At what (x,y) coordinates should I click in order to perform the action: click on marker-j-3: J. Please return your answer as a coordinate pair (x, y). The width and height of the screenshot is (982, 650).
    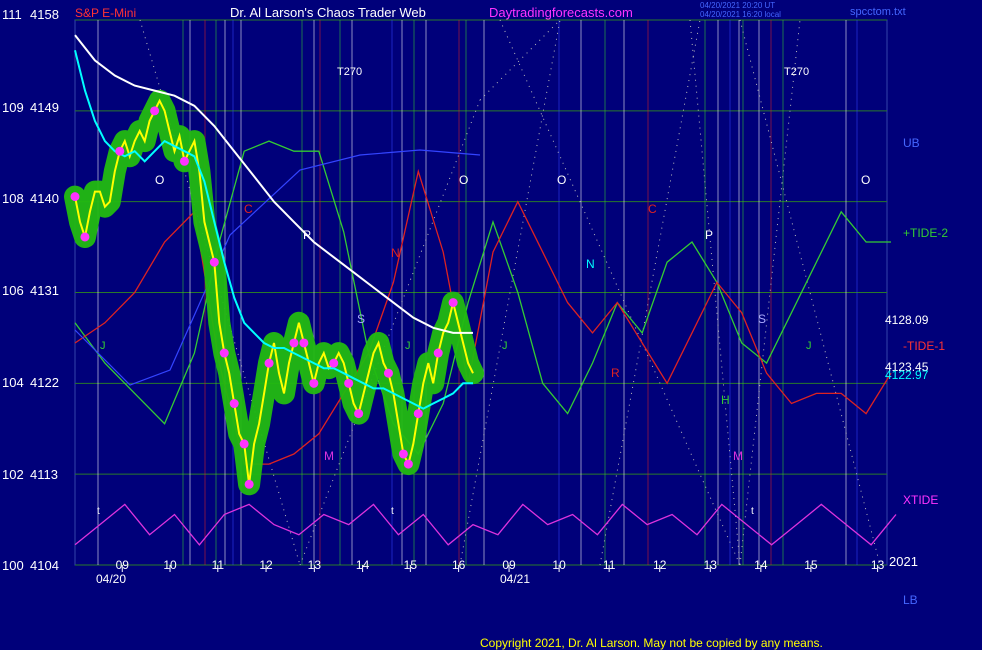
    Looking at the image, I should click on (505, 346).